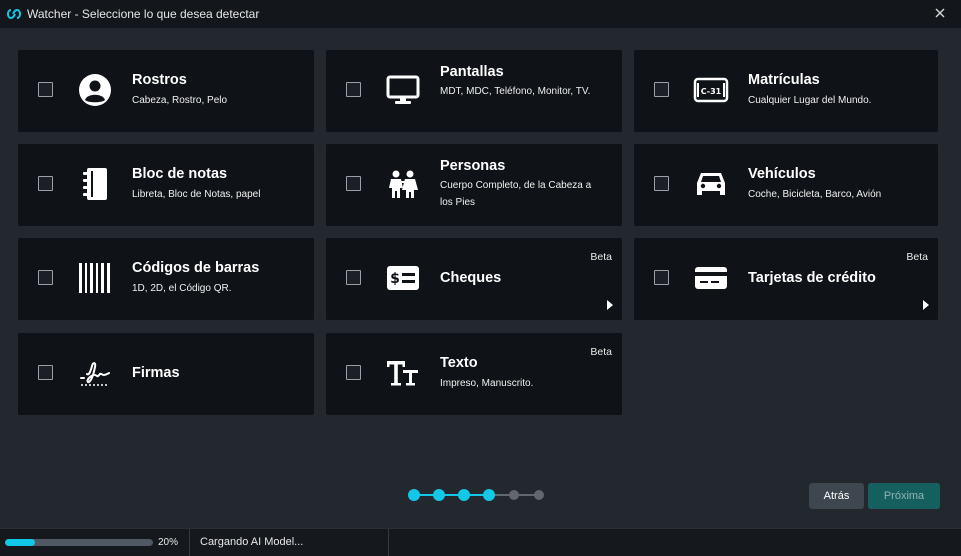 The image size is (961, 556). I want to click on card-title: Pantallas, so click(472, 72).